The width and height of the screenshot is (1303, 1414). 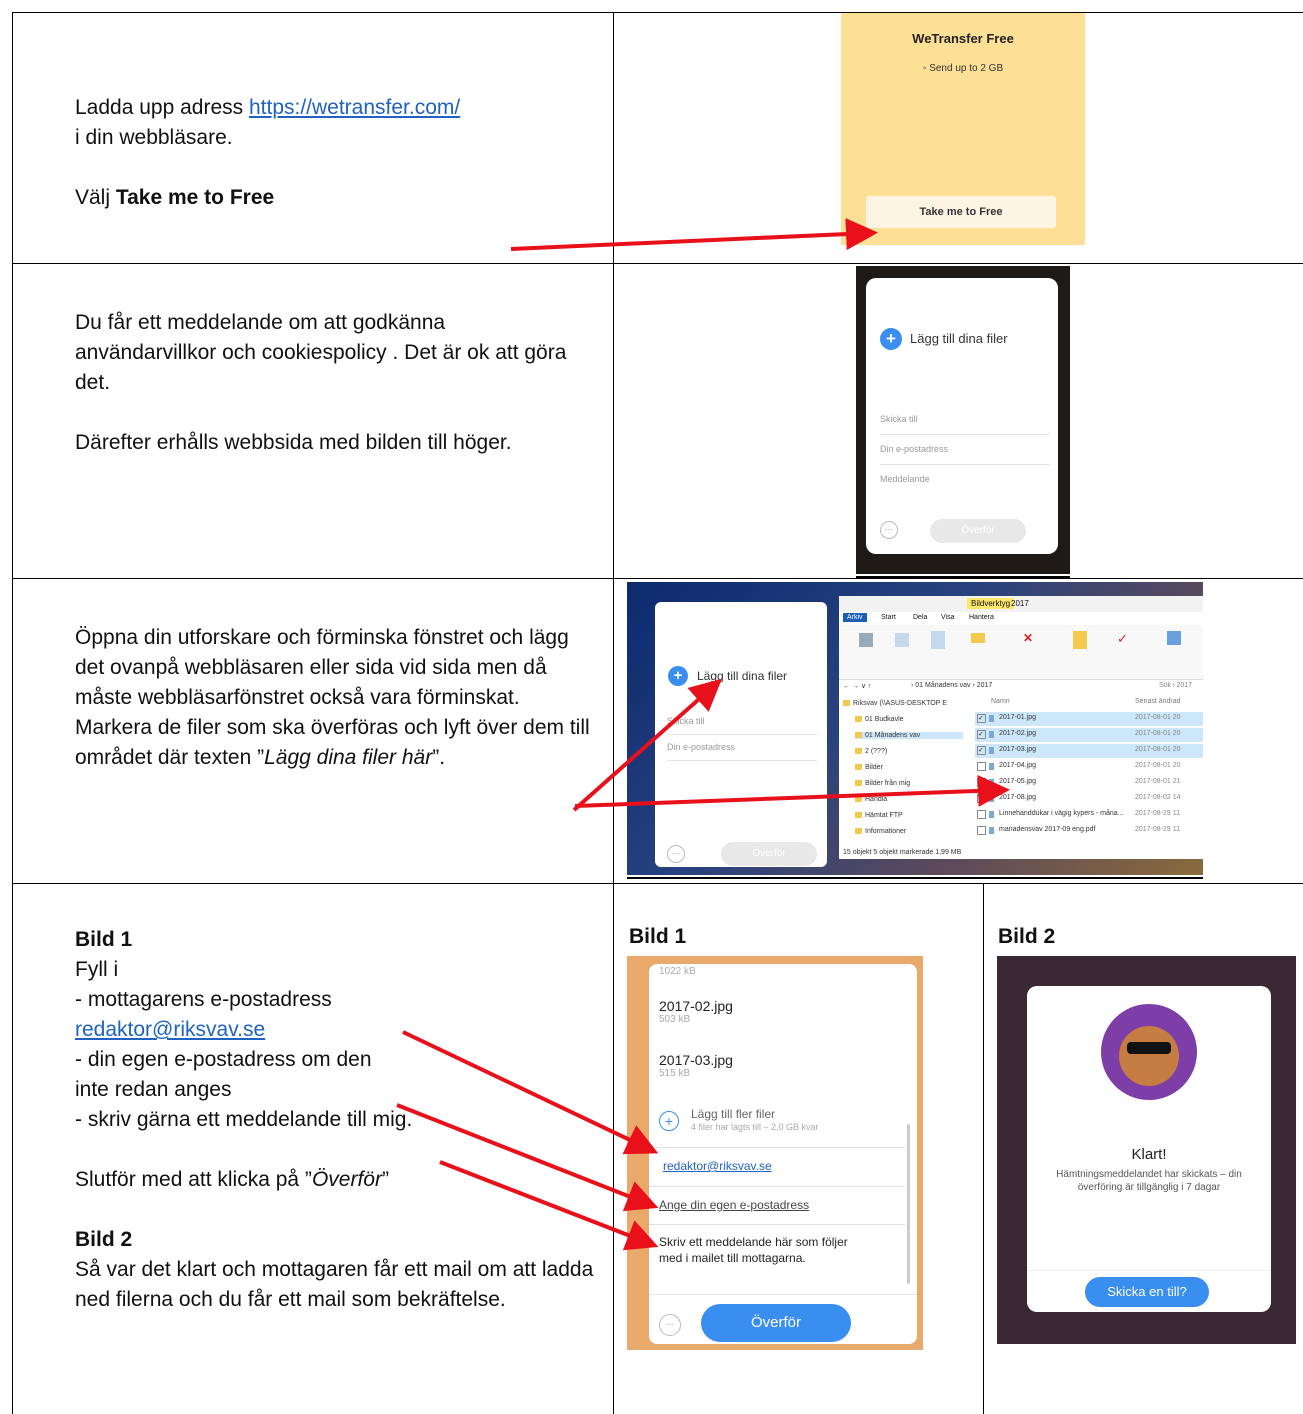 I want to click on screenshot-underline, so click(x=963, y=577).